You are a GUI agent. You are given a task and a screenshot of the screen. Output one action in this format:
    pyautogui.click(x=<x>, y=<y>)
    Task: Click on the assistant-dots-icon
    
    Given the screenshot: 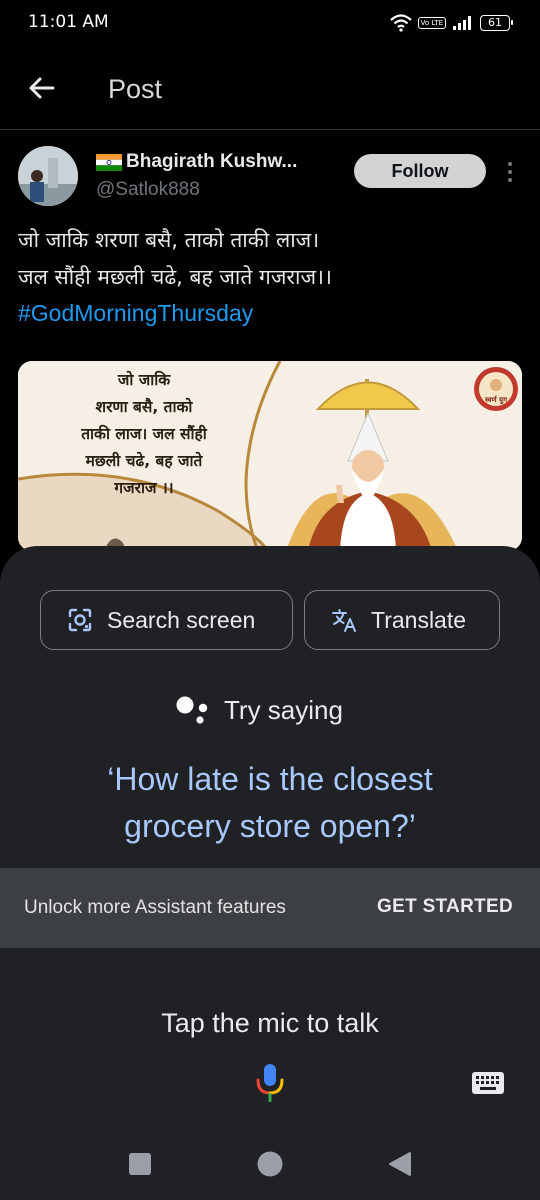 What is the action you would take?
    pyautogui.click(x=192, y=710)
    